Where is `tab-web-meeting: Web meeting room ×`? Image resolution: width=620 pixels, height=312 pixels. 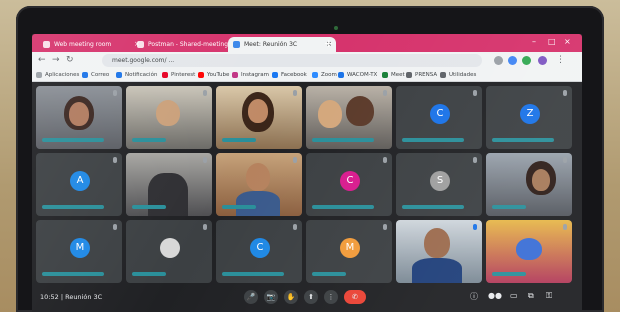
tab-web-meeting: Web meeting room × is located at coordinates (91, 44).